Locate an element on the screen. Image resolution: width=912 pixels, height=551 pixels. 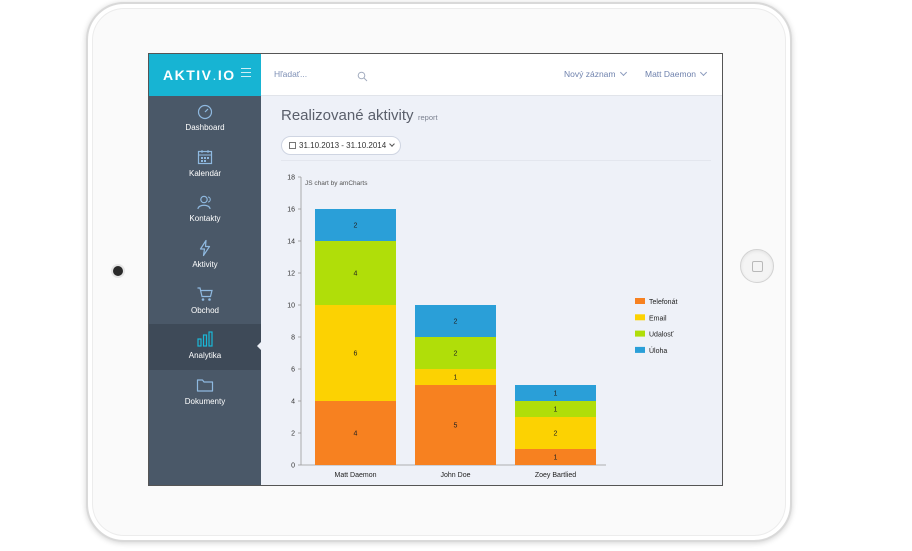
y-tick-label: 10 is located at coordinates (291, 306).